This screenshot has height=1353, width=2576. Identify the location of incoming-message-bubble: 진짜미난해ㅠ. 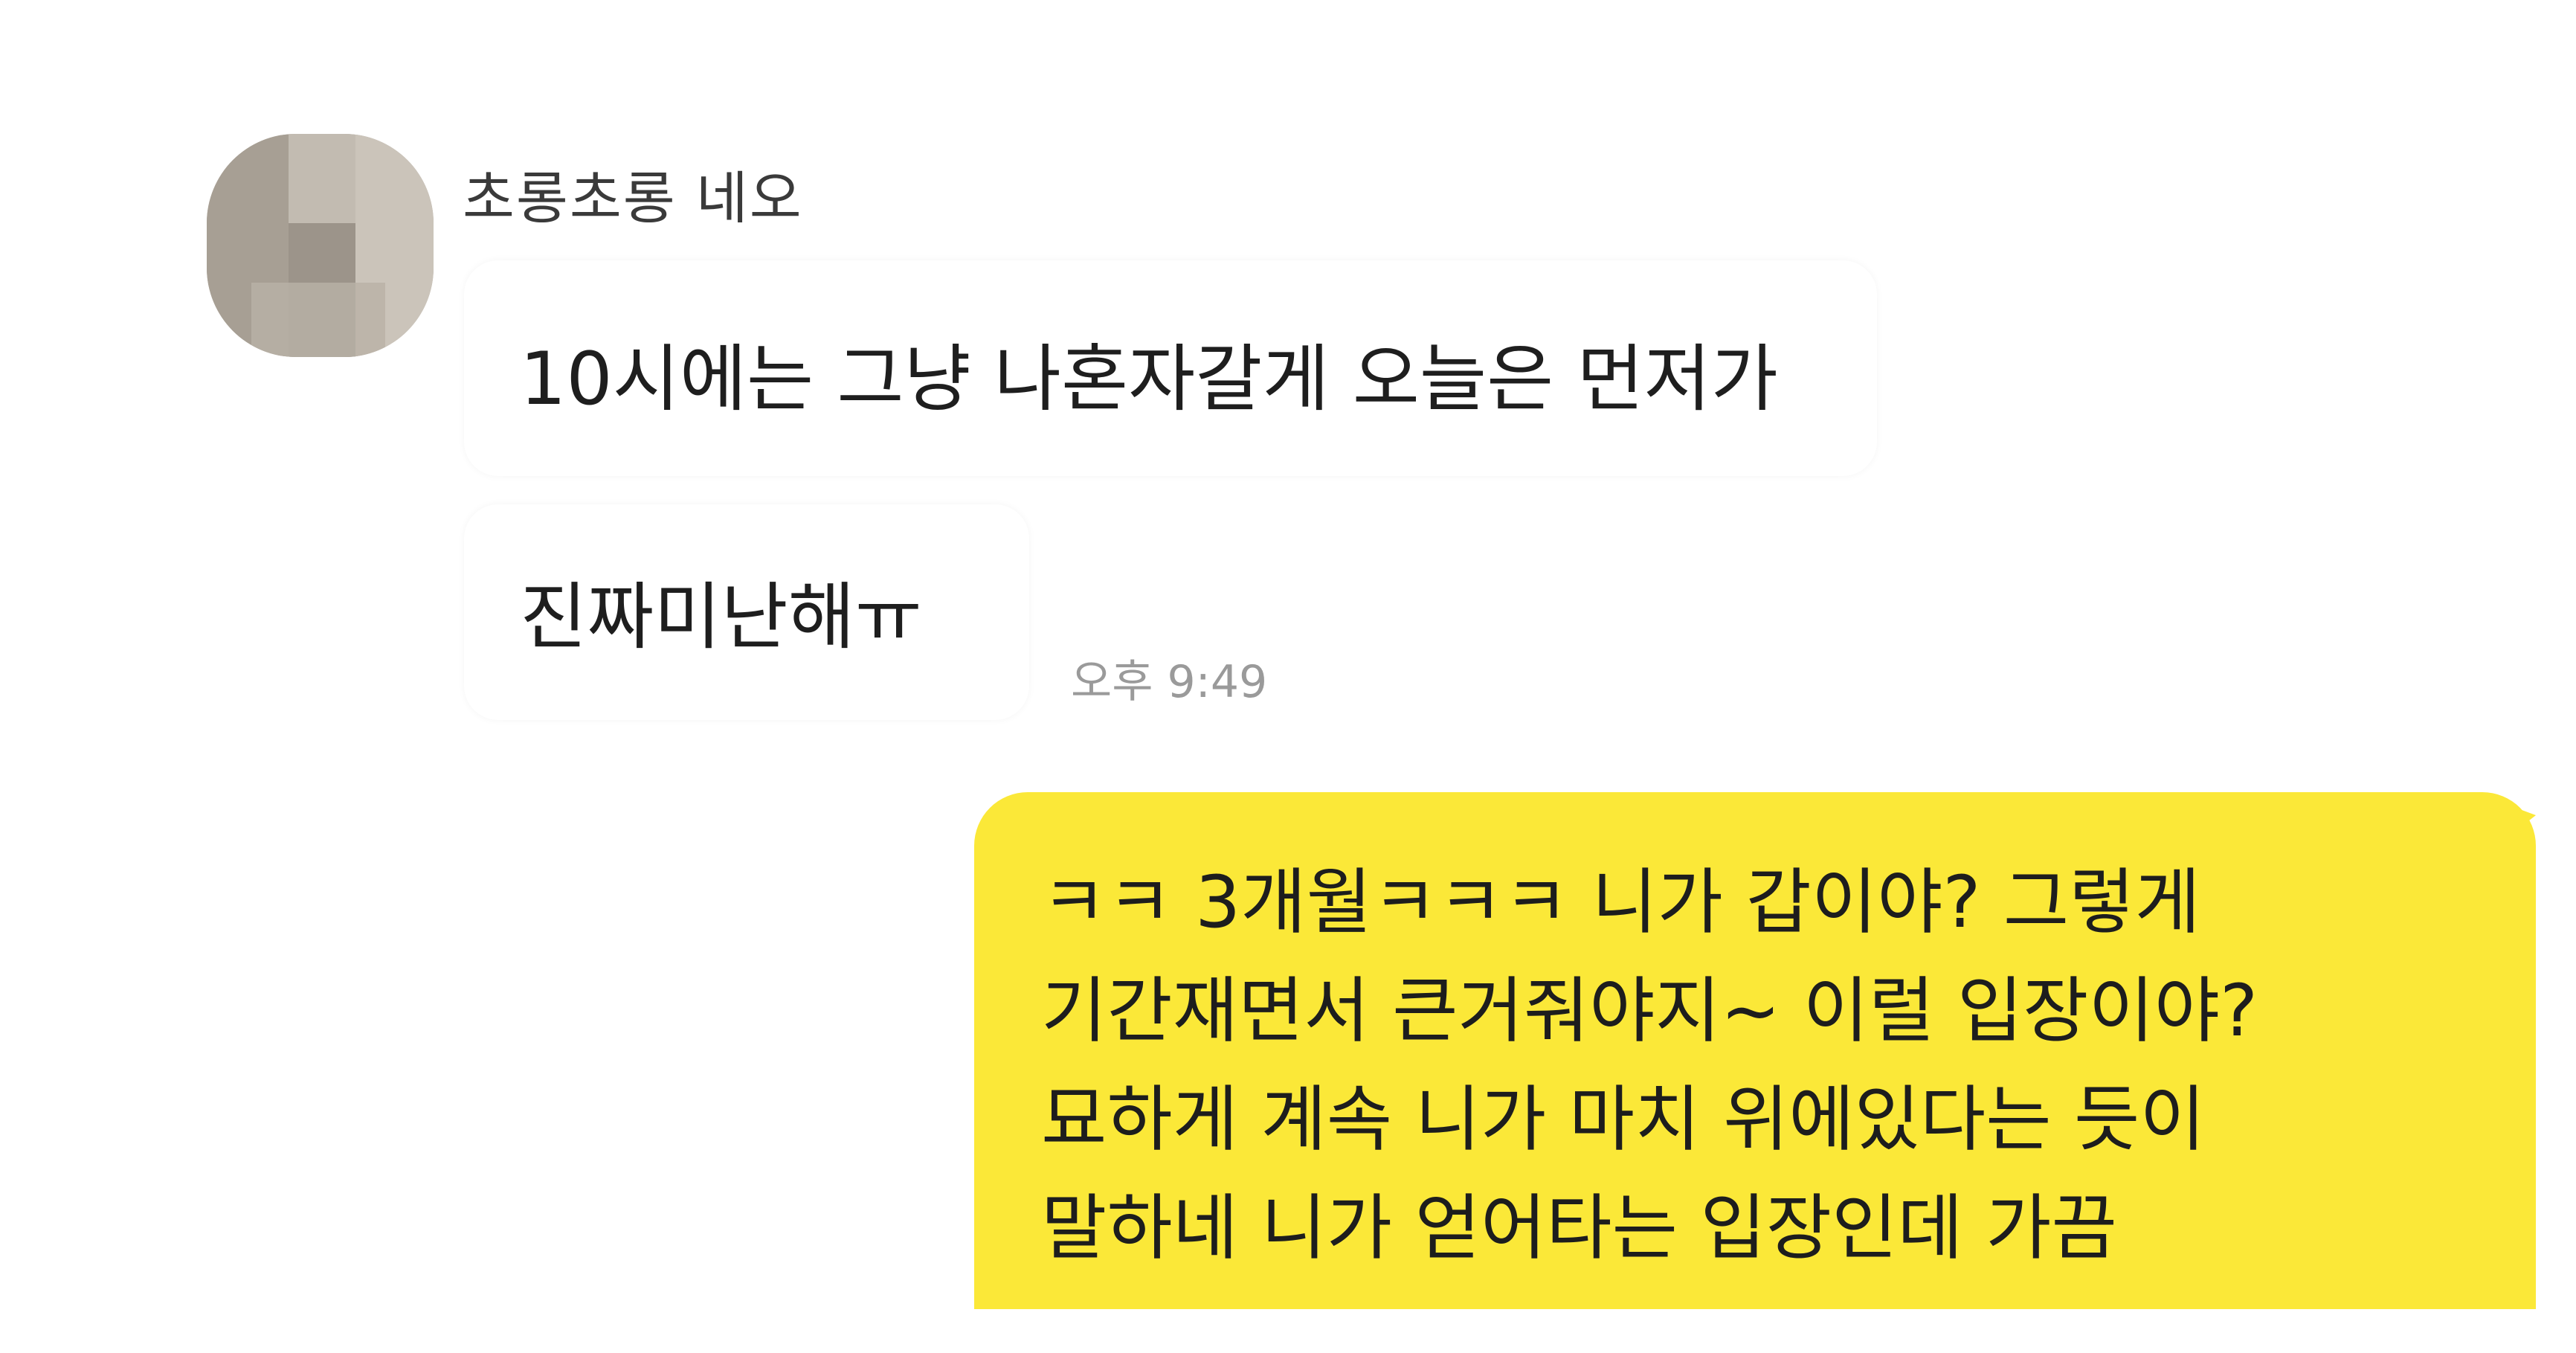
(746, 612).